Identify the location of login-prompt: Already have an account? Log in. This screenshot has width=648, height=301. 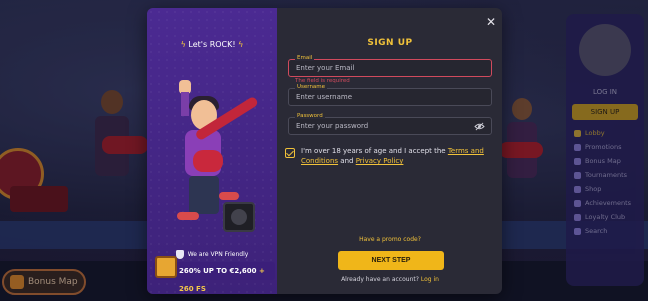
(390, 279).